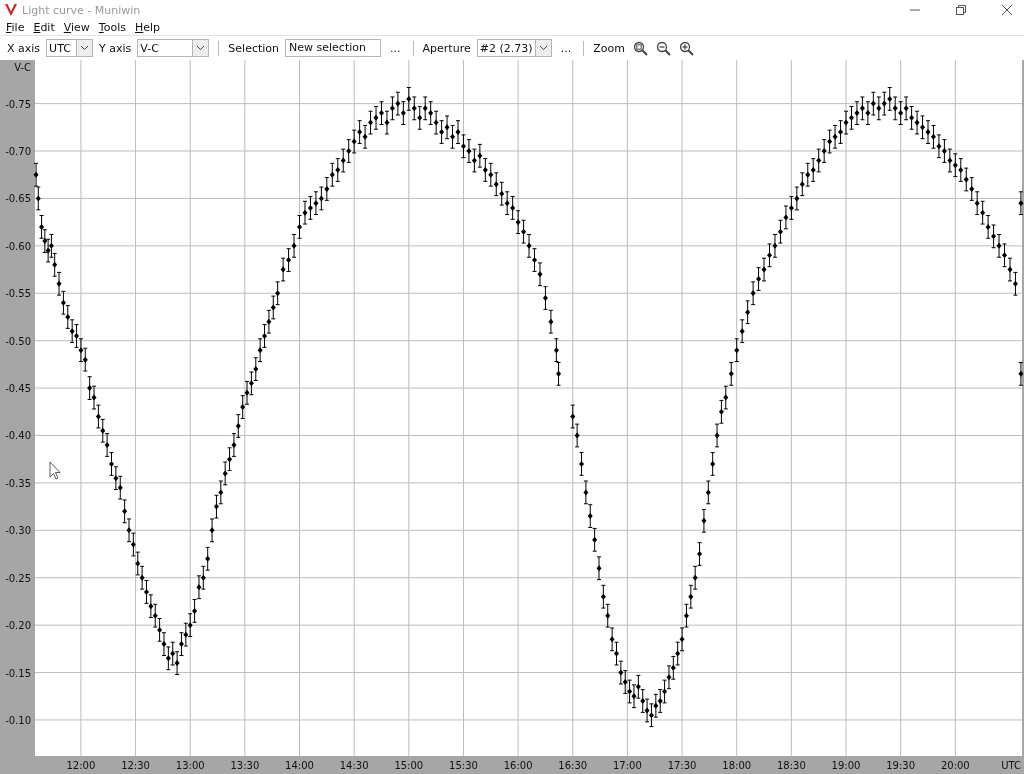 Image resolution: width=1024 pixels, height=774 pixels. What do you see at coordinates (18, 483) in the screenshot?
I see `y-tick-label: -0.35` at bounding box center [18, 483].